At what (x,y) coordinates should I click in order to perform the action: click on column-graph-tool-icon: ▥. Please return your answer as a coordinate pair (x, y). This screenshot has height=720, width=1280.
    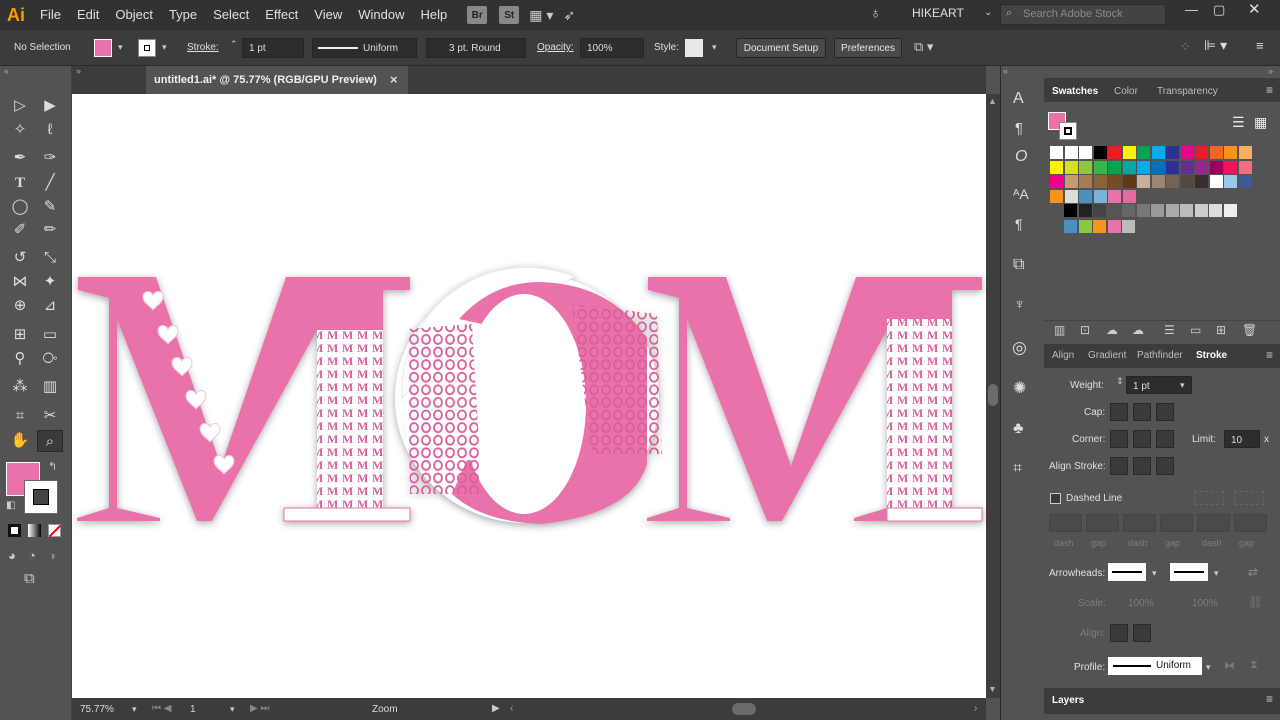
    Looking at the image, I should click on (50, 387).